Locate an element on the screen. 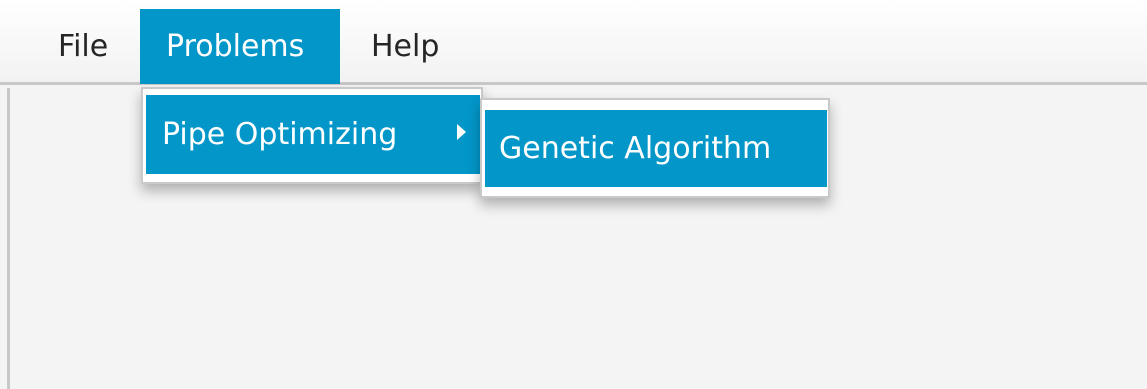 The height and width of the screenshot is (389, 1147). menu-file-label: File is located at coordinates (83, 46).